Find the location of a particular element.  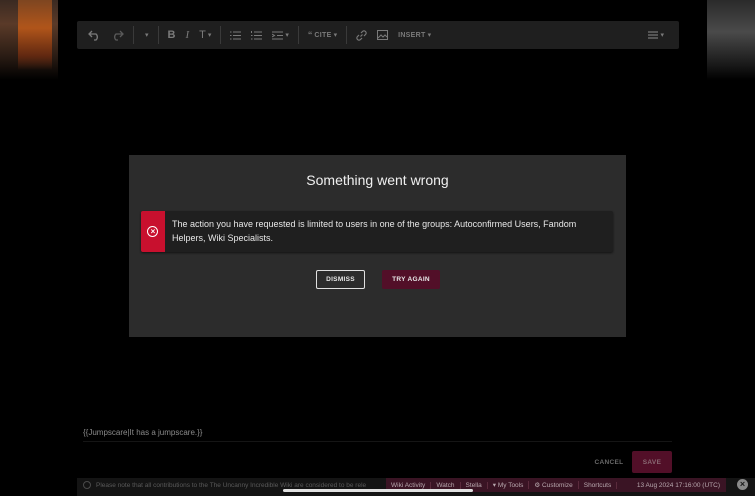

undo-button is located at coordinates (94, 35).